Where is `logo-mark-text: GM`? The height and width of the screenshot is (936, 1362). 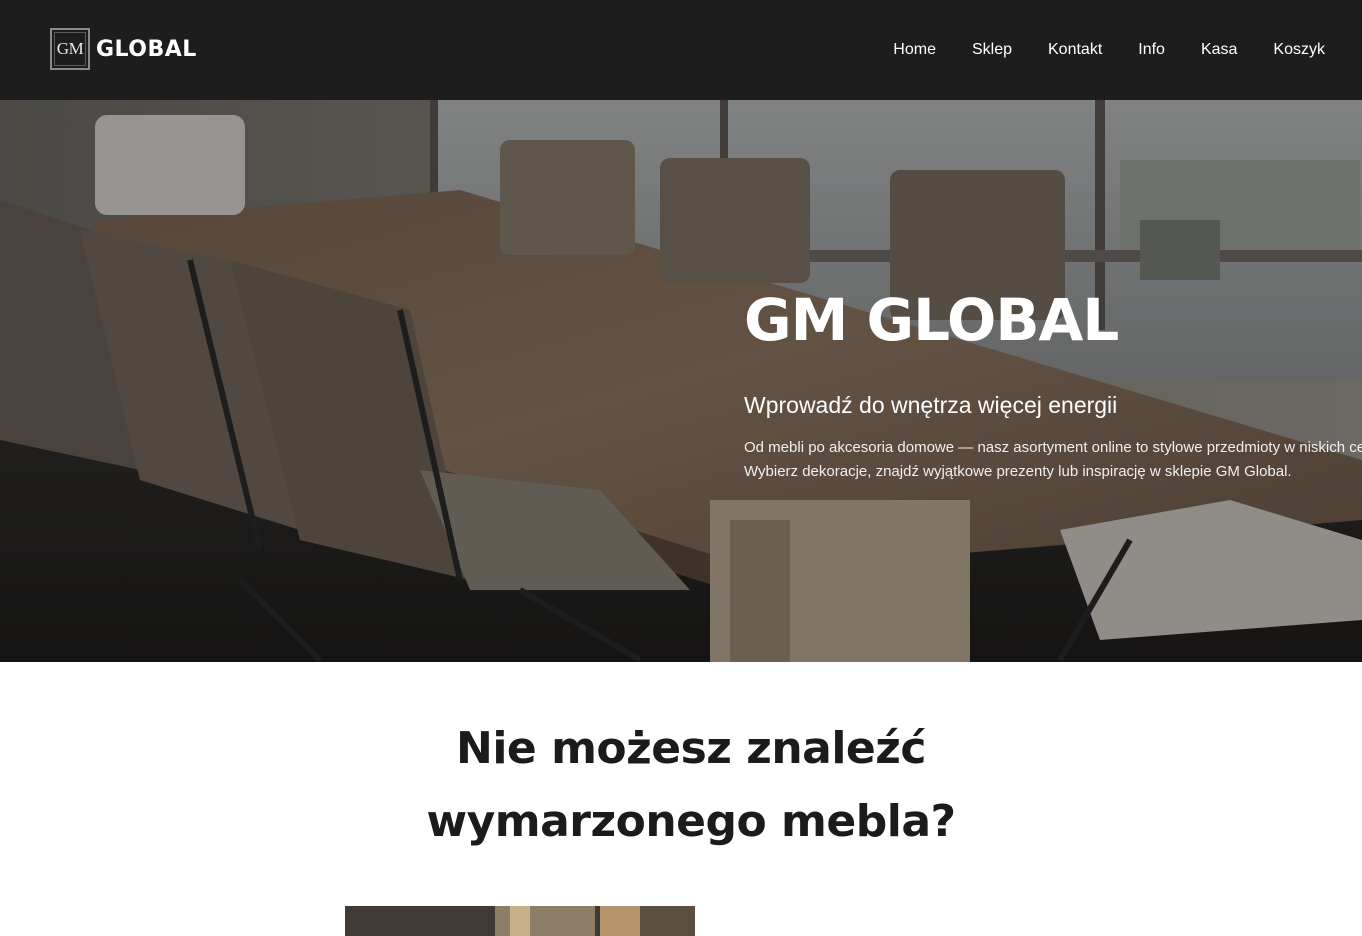
logo-mark-text: GM is located at coordinates (70, 48).